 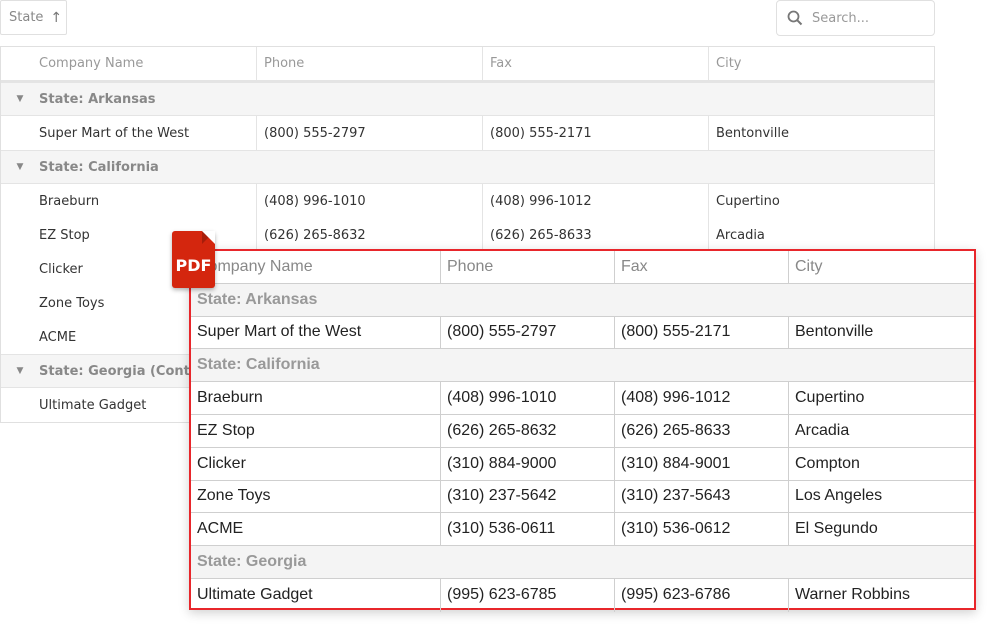 I want to click on pdf-fax-cell: (800) 555-2171, so click(x=702, y=332).